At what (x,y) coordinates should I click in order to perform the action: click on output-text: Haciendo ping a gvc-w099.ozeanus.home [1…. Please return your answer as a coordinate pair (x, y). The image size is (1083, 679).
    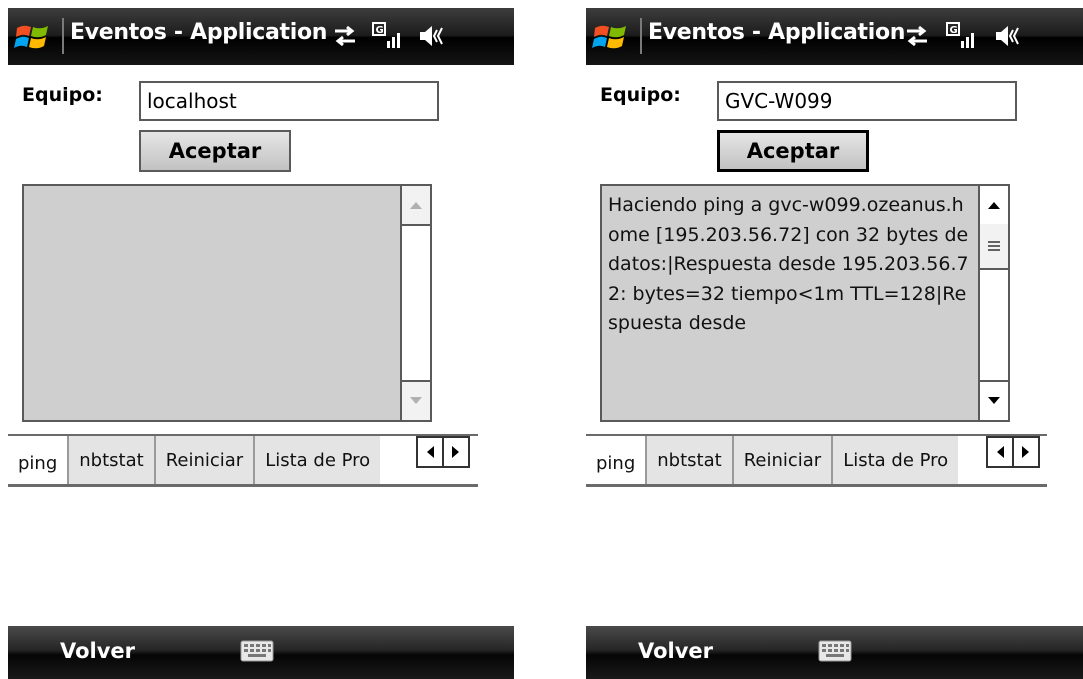
    Looking at the image, I should click on (791, 264).